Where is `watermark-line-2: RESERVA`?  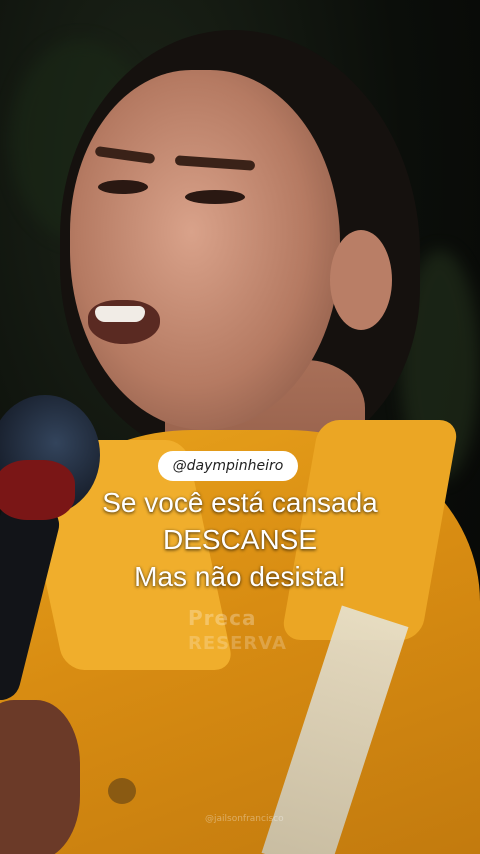 watermark-line-2: RESERVA is located at coordinates (237, 643).